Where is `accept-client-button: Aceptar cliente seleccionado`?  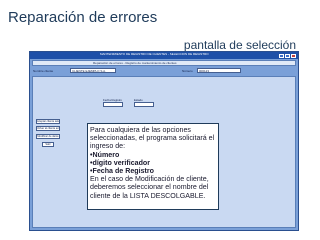
accept-client-button: Aceptar cliente seleccionado is located at coordinates (48, 121).